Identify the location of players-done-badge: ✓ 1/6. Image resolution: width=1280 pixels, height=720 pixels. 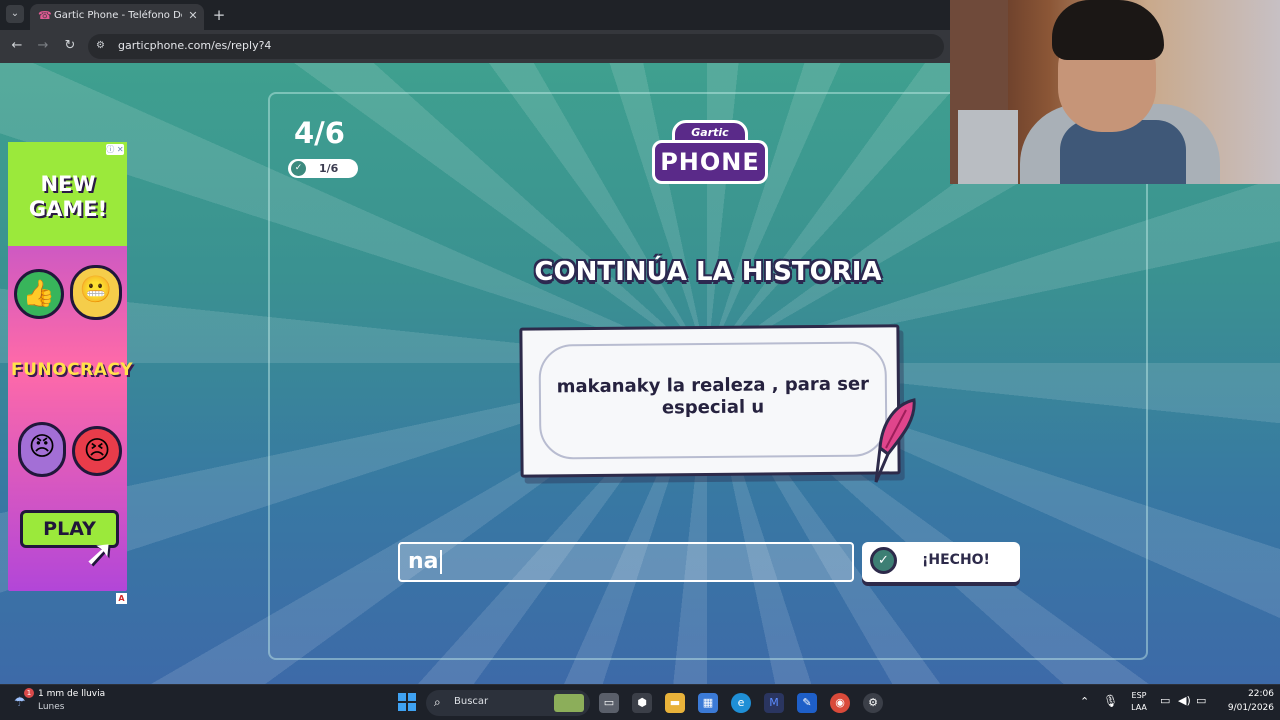
(323, 168).